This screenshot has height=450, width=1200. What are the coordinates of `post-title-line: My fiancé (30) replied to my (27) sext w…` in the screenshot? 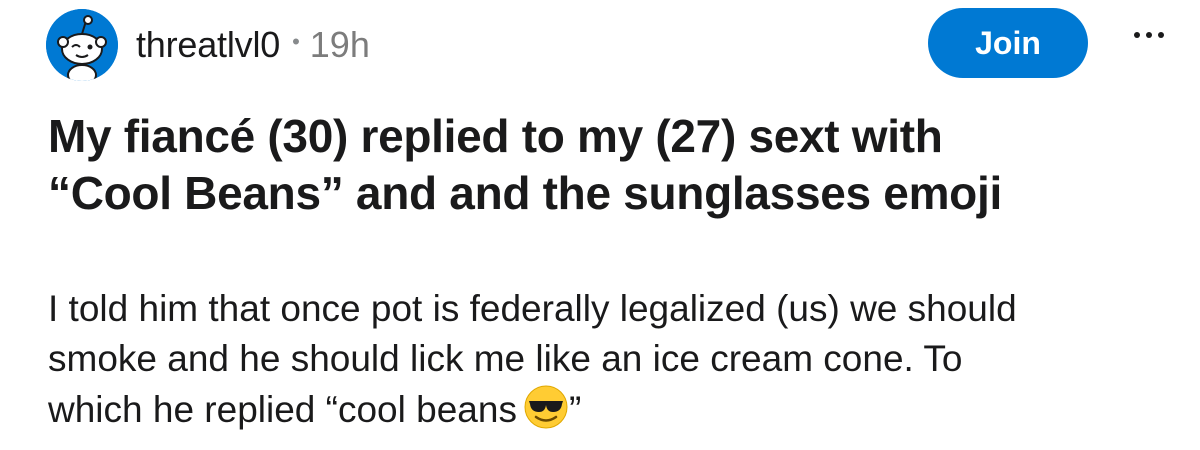 It's located at (495, 136).